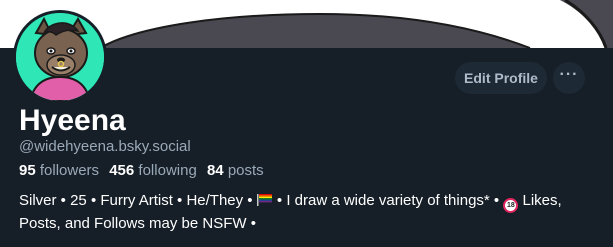 This screenshot has height=247, width=613. I want to click on ellipsis-icon: ···, so click(569, 74).